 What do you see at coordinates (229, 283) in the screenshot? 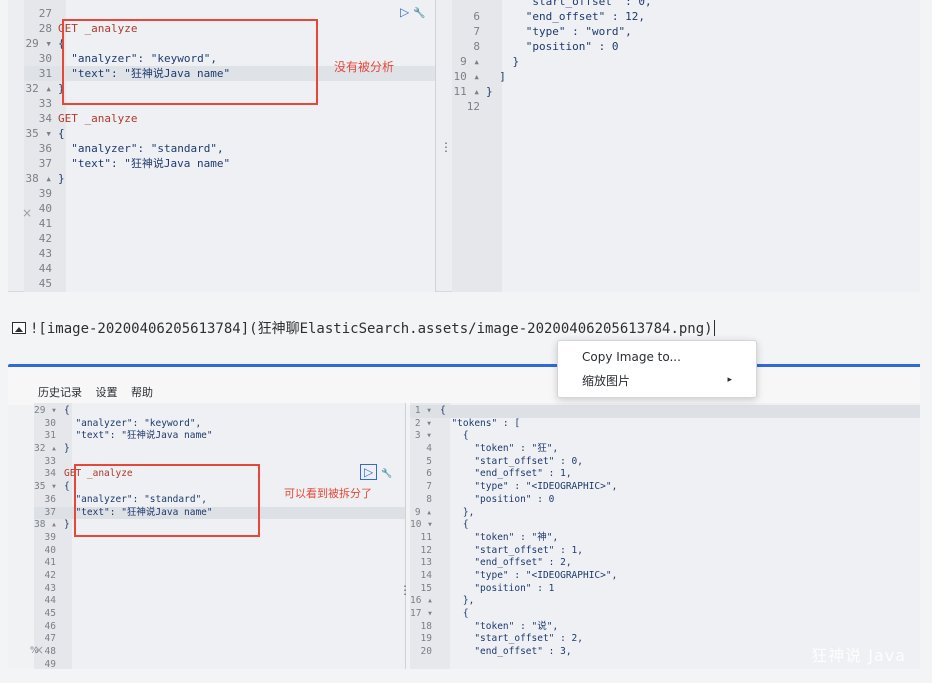
I see `code-line: 45` at bounding box center [229, 283].